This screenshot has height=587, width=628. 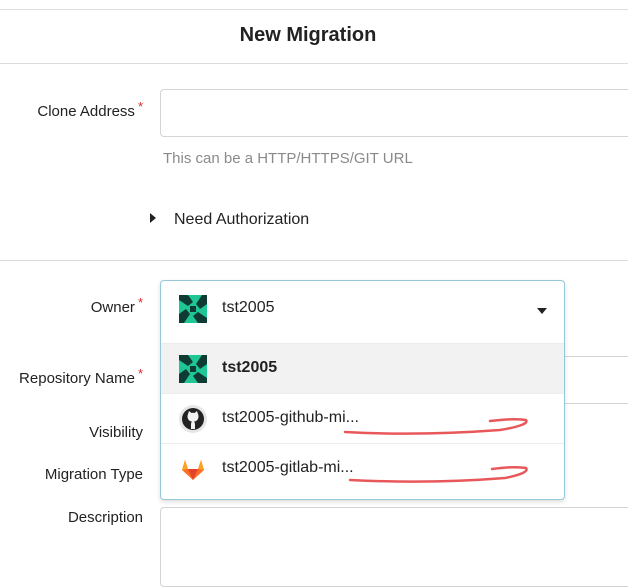 What do you see at coordinates (435, 450) in the screenshot?
I see `annotation-scribbles` at bounding box center [435, 450].